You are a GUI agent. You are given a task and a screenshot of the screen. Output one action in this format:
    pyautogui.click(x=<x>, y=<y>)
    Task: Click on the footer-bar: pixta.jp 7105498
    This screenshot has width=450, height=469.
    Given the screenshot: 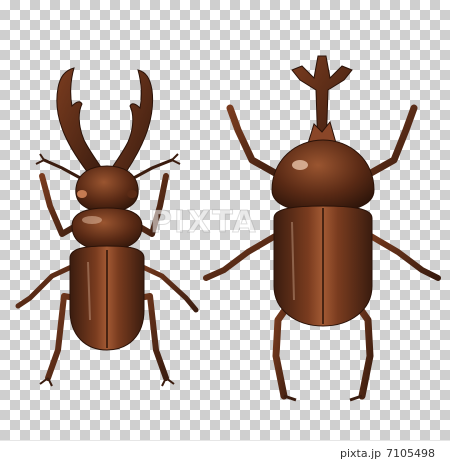 What is the action you would take?
    pyautogui.click(x=225, y=454)
    